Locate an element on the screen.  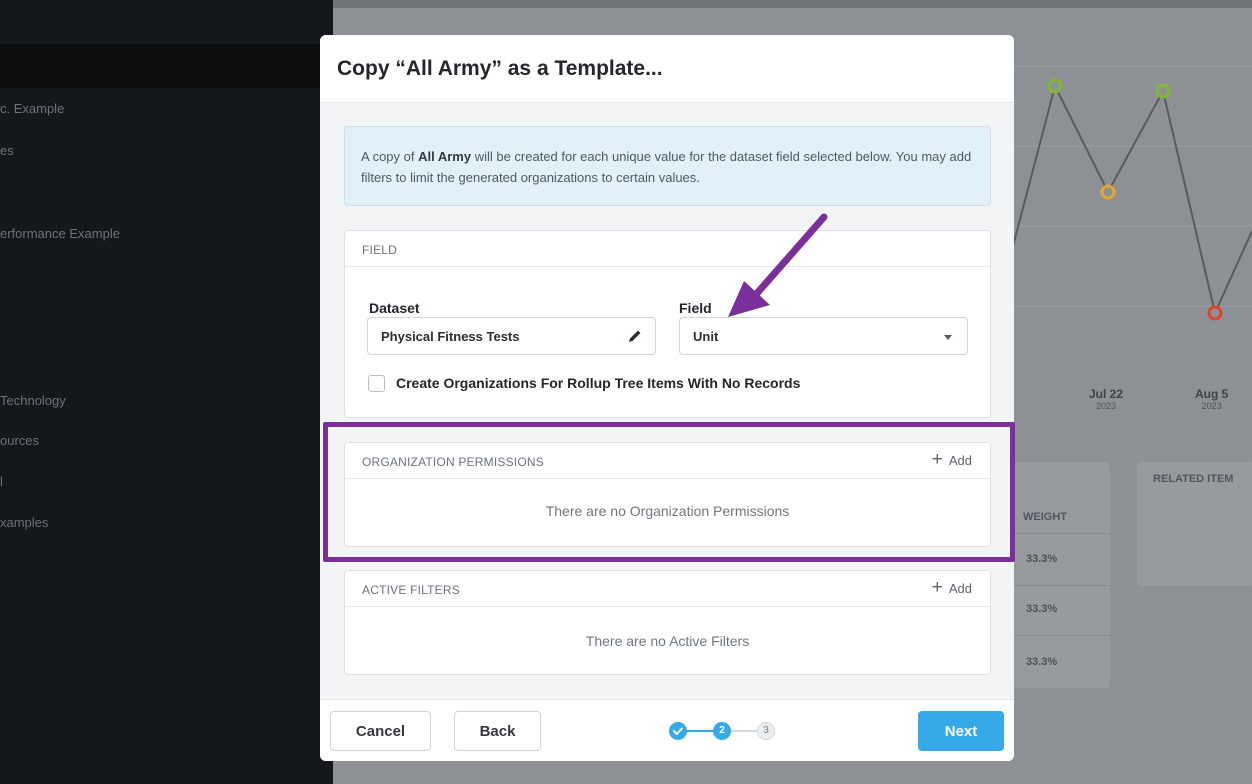
add-org-permission-button: + Add is located at coordinates (951, 459).